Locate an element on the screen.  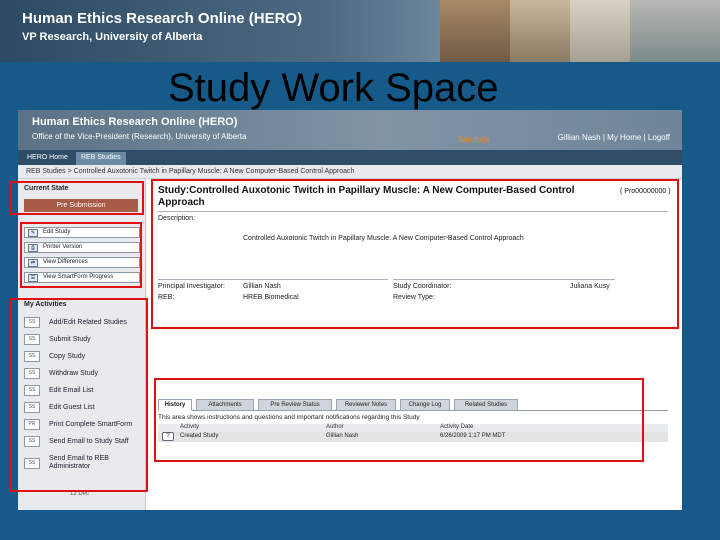
highlight-activities is located at coordinates (79, 395).